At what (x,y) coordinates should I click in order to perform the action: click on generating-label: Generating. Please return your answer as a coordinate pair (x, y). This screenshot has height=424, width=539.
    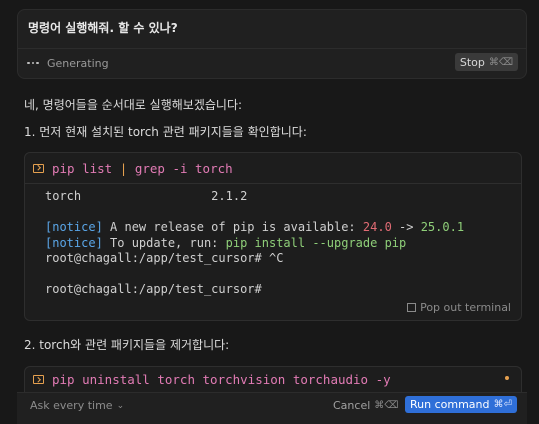
    Looking at the image, I should click on (78, 63).